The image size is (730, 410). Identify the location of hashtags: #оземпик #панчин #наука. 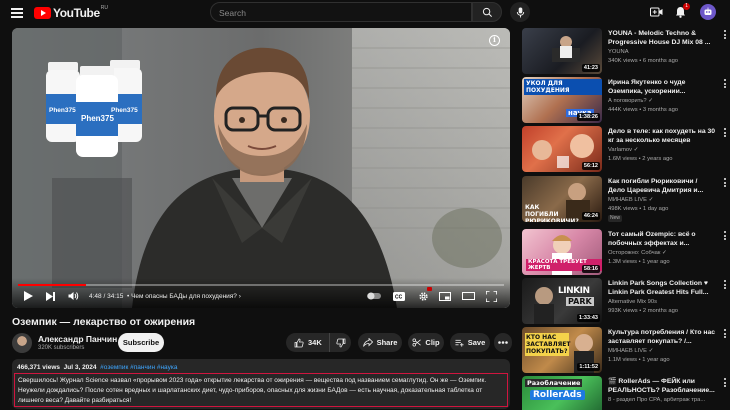
(138, 367).